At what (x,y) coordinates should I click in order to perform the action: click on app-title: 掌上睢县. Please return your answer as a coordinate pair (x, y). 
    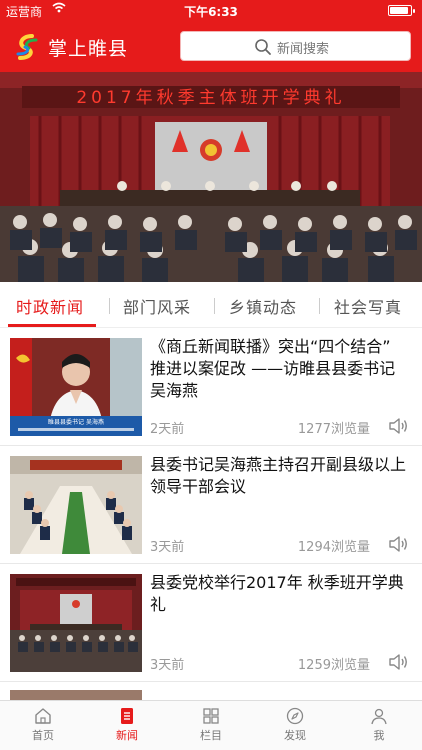
    Looking at the image, I should click on (88, 49).